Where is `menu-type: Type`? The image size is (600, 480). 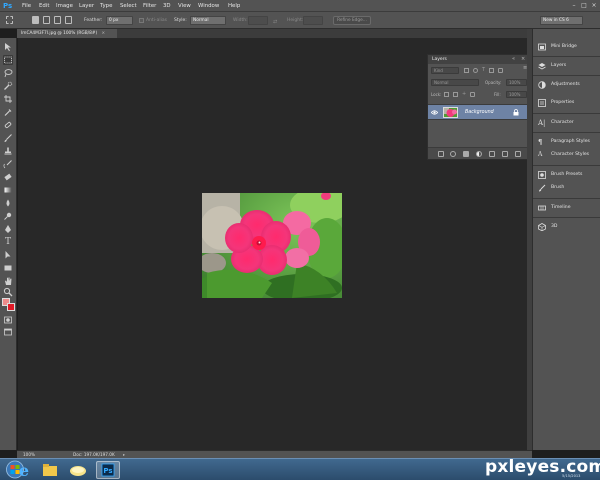
menu-type: Type is located at coordinates (106, 6).